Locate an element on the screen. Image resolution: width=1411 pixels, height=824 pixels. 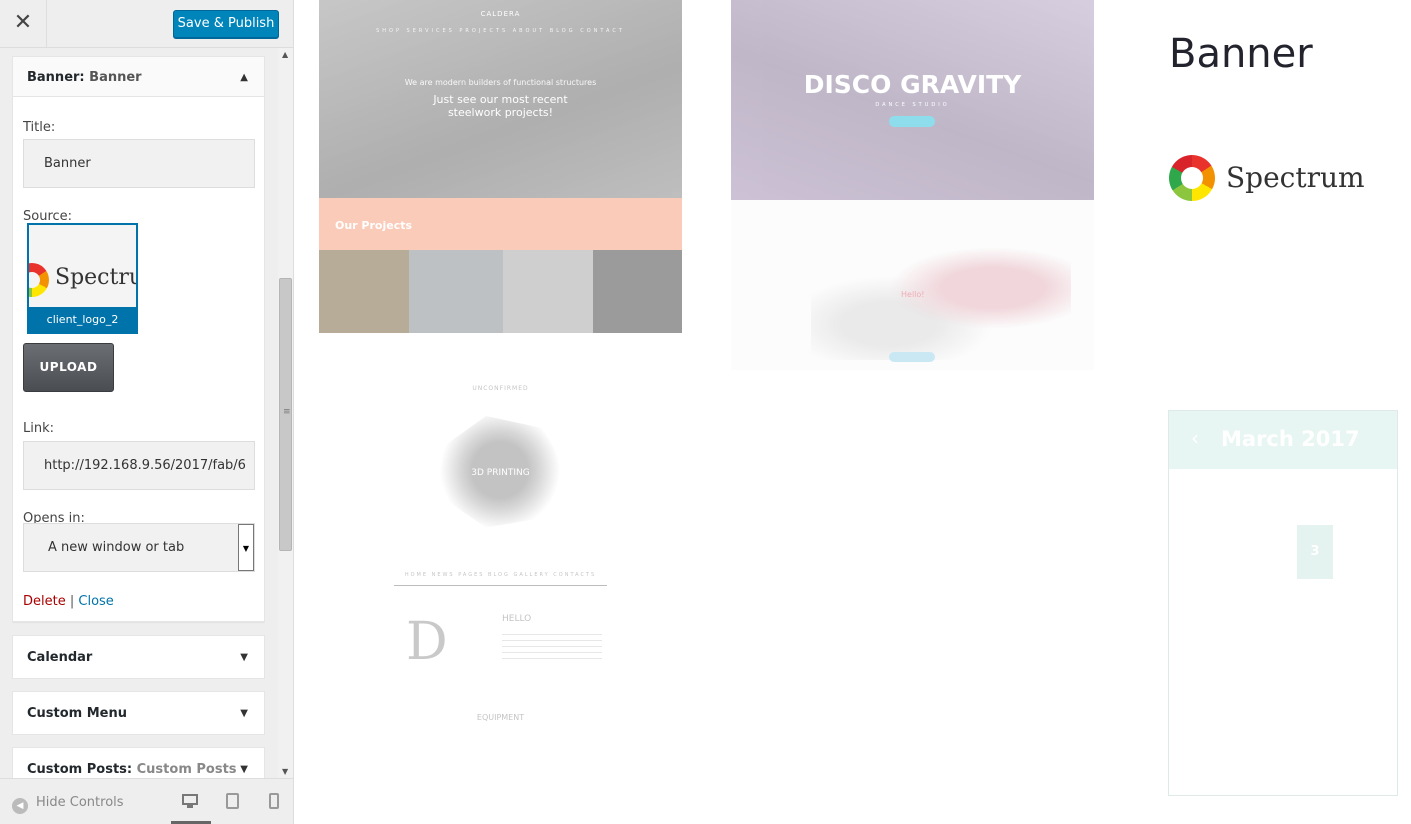
3d-text-lines is located at coordinates (552, 649).